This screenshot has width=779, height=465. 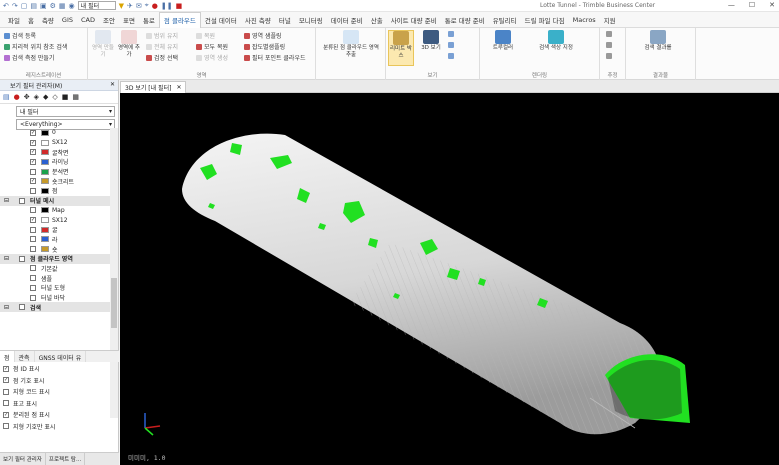 What do you see at coordinates (55, 172) in the screenshot?
I see `layer-row: 분석면` at bounding box center [55, 172].